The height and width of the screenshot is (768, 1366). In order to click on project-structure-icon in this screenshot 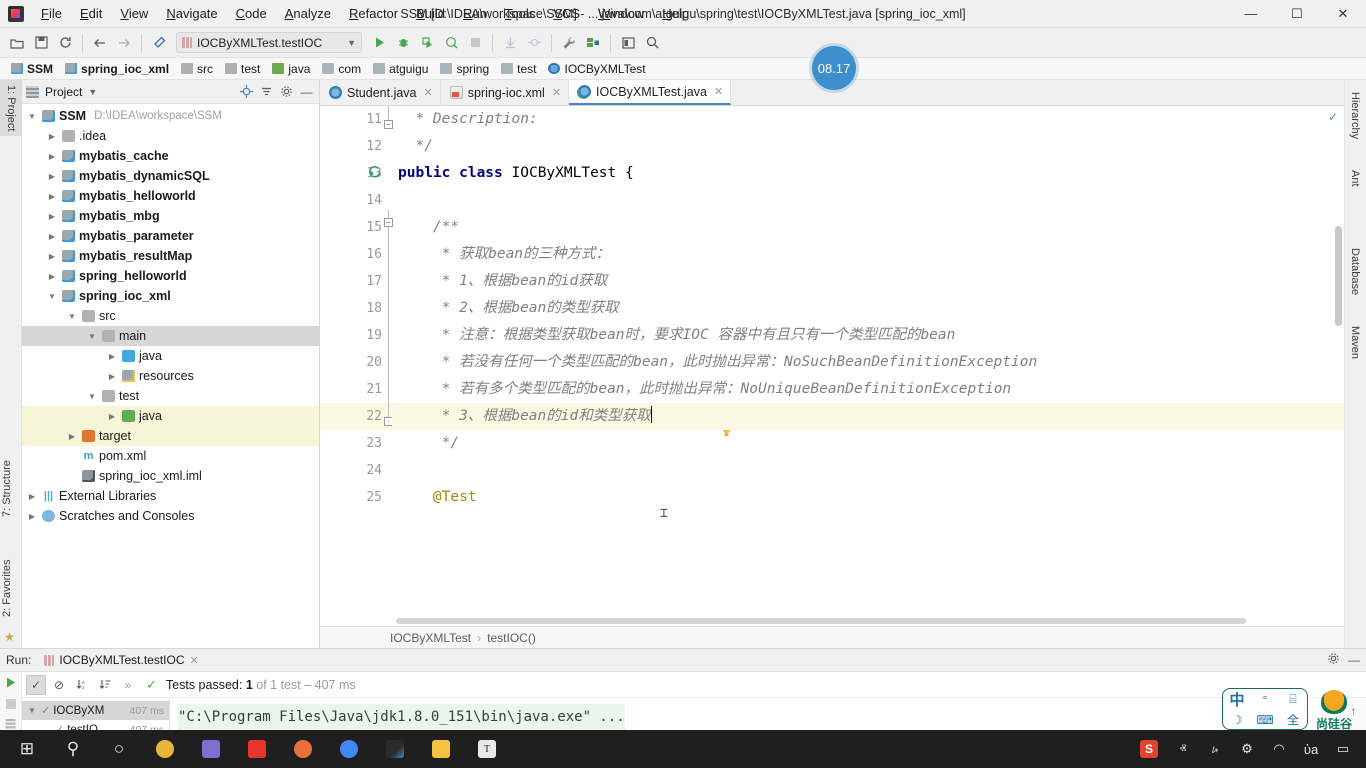, I will do `click(593, 43)`.